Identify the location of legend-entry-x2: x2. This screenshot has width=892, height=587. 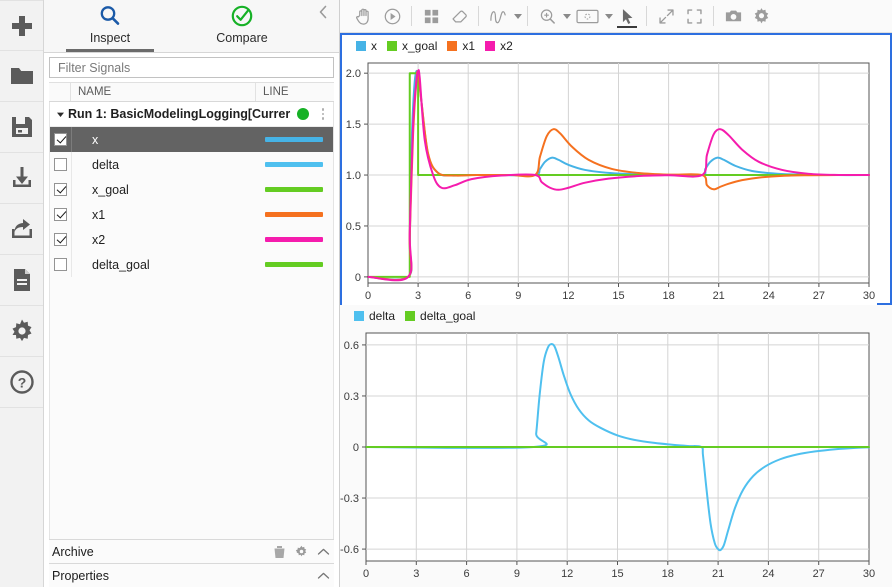
(499, 46).